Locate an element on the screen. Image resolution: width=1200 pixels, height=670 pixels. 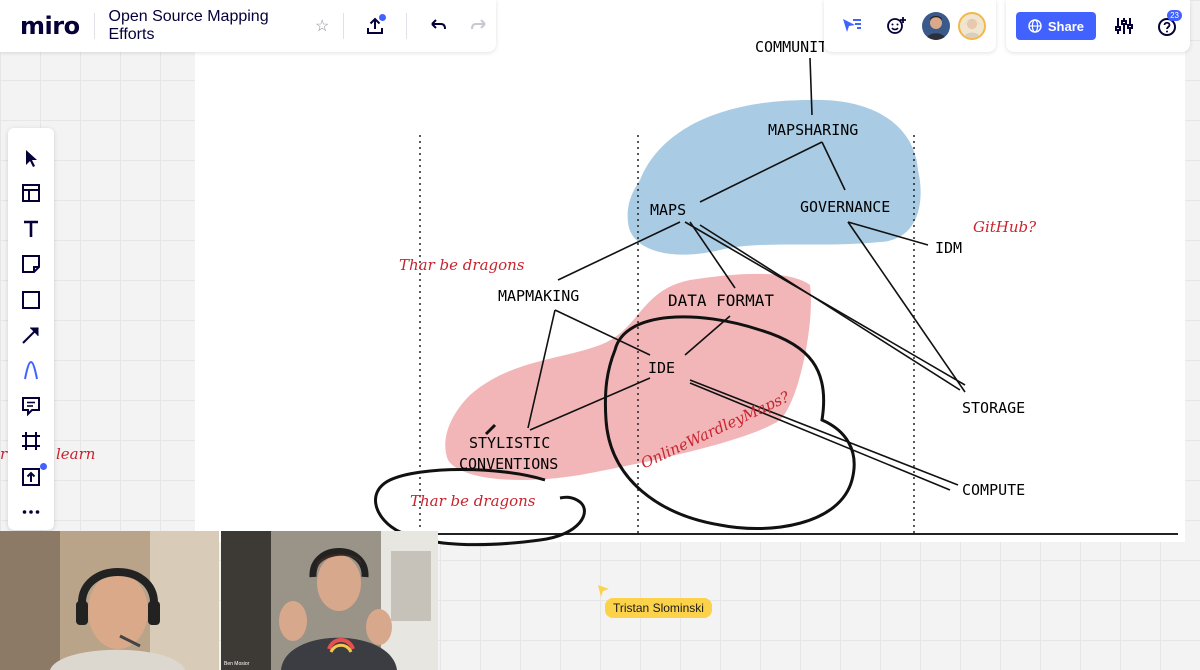
upload-icon is located at coordinates (31, 476).